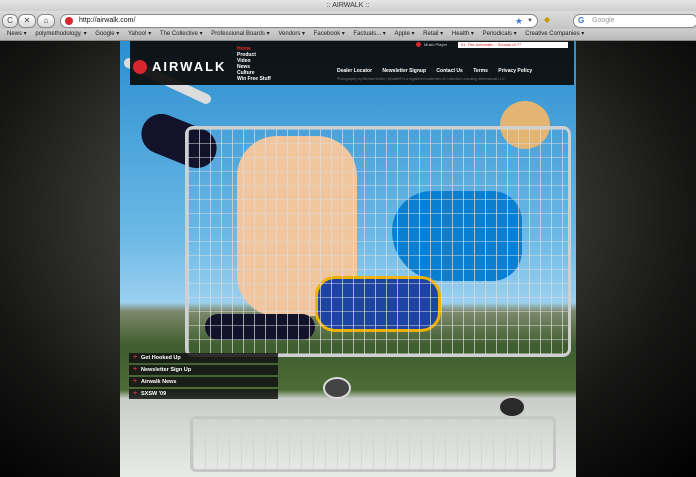 The width and height of the screenshot is (696, 477). I want to click on side-item-label: SXSW '09, so click(154, 394).